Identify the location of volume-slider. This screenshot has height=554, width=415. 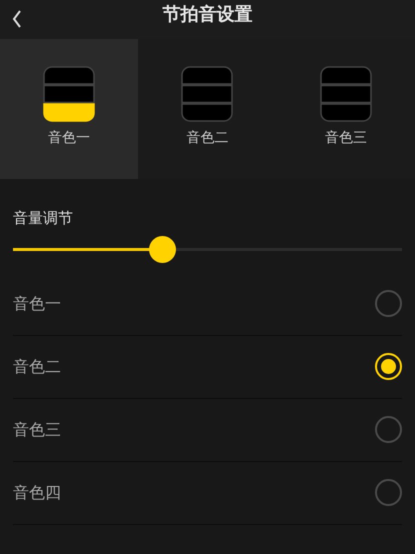
(207, 249).